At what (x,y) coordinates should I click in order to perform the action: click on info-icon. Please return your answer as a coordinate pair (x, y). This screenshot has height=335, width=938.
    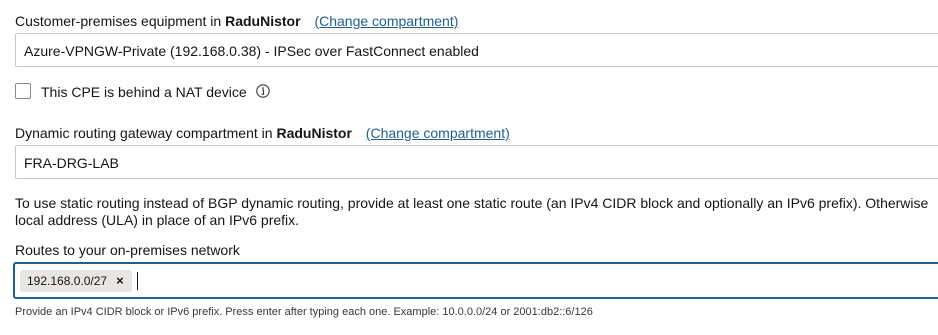
    Looking at the image, I should click on (263, 91).